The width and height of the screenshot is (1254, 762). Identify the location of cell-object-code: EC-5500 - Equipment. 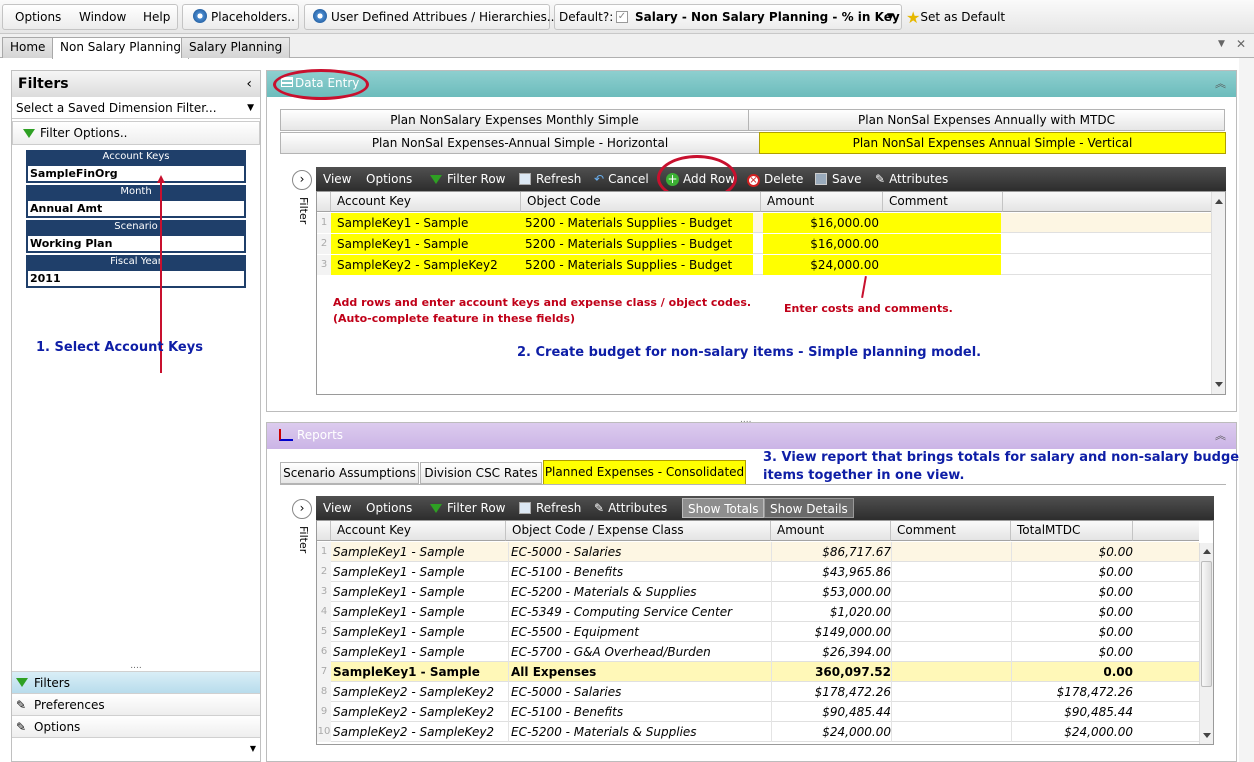
(639, 632).